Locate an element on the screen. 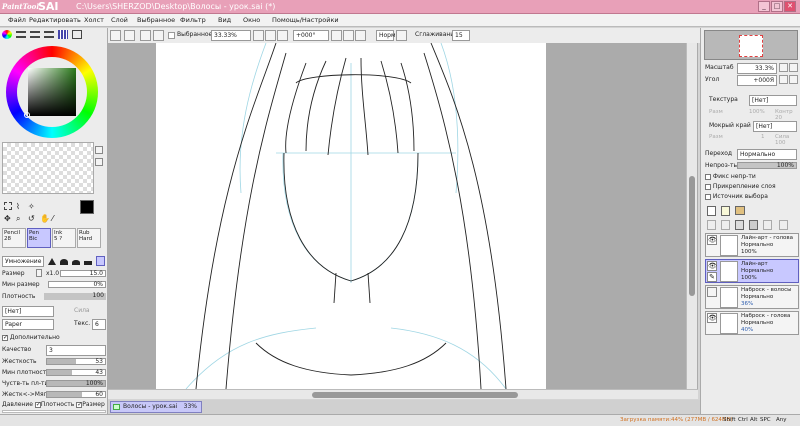  navigator-rotate-icon is located at coordinates (783, 79).